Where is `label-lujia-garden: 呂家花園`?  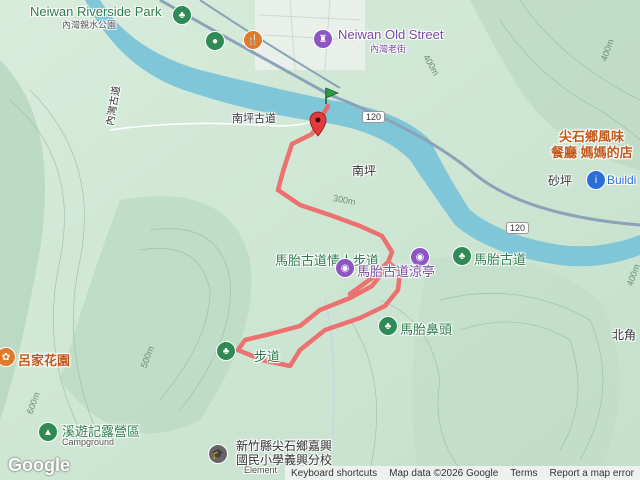
label-lujia-garden: 呂家花園 is located at coordinates (44, 359).